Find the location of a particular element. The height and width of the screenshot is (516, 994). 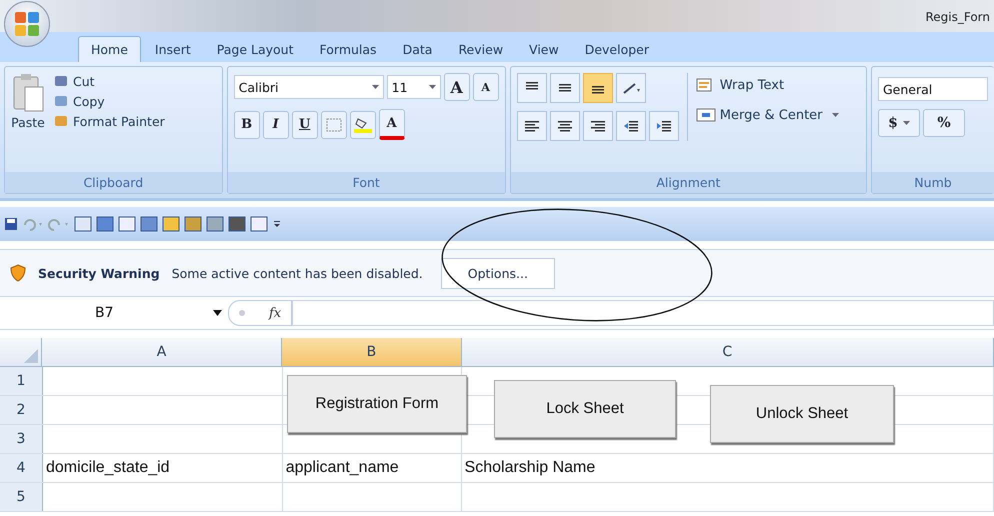

group-label: Clipboard is located at coordinates (113, 182).